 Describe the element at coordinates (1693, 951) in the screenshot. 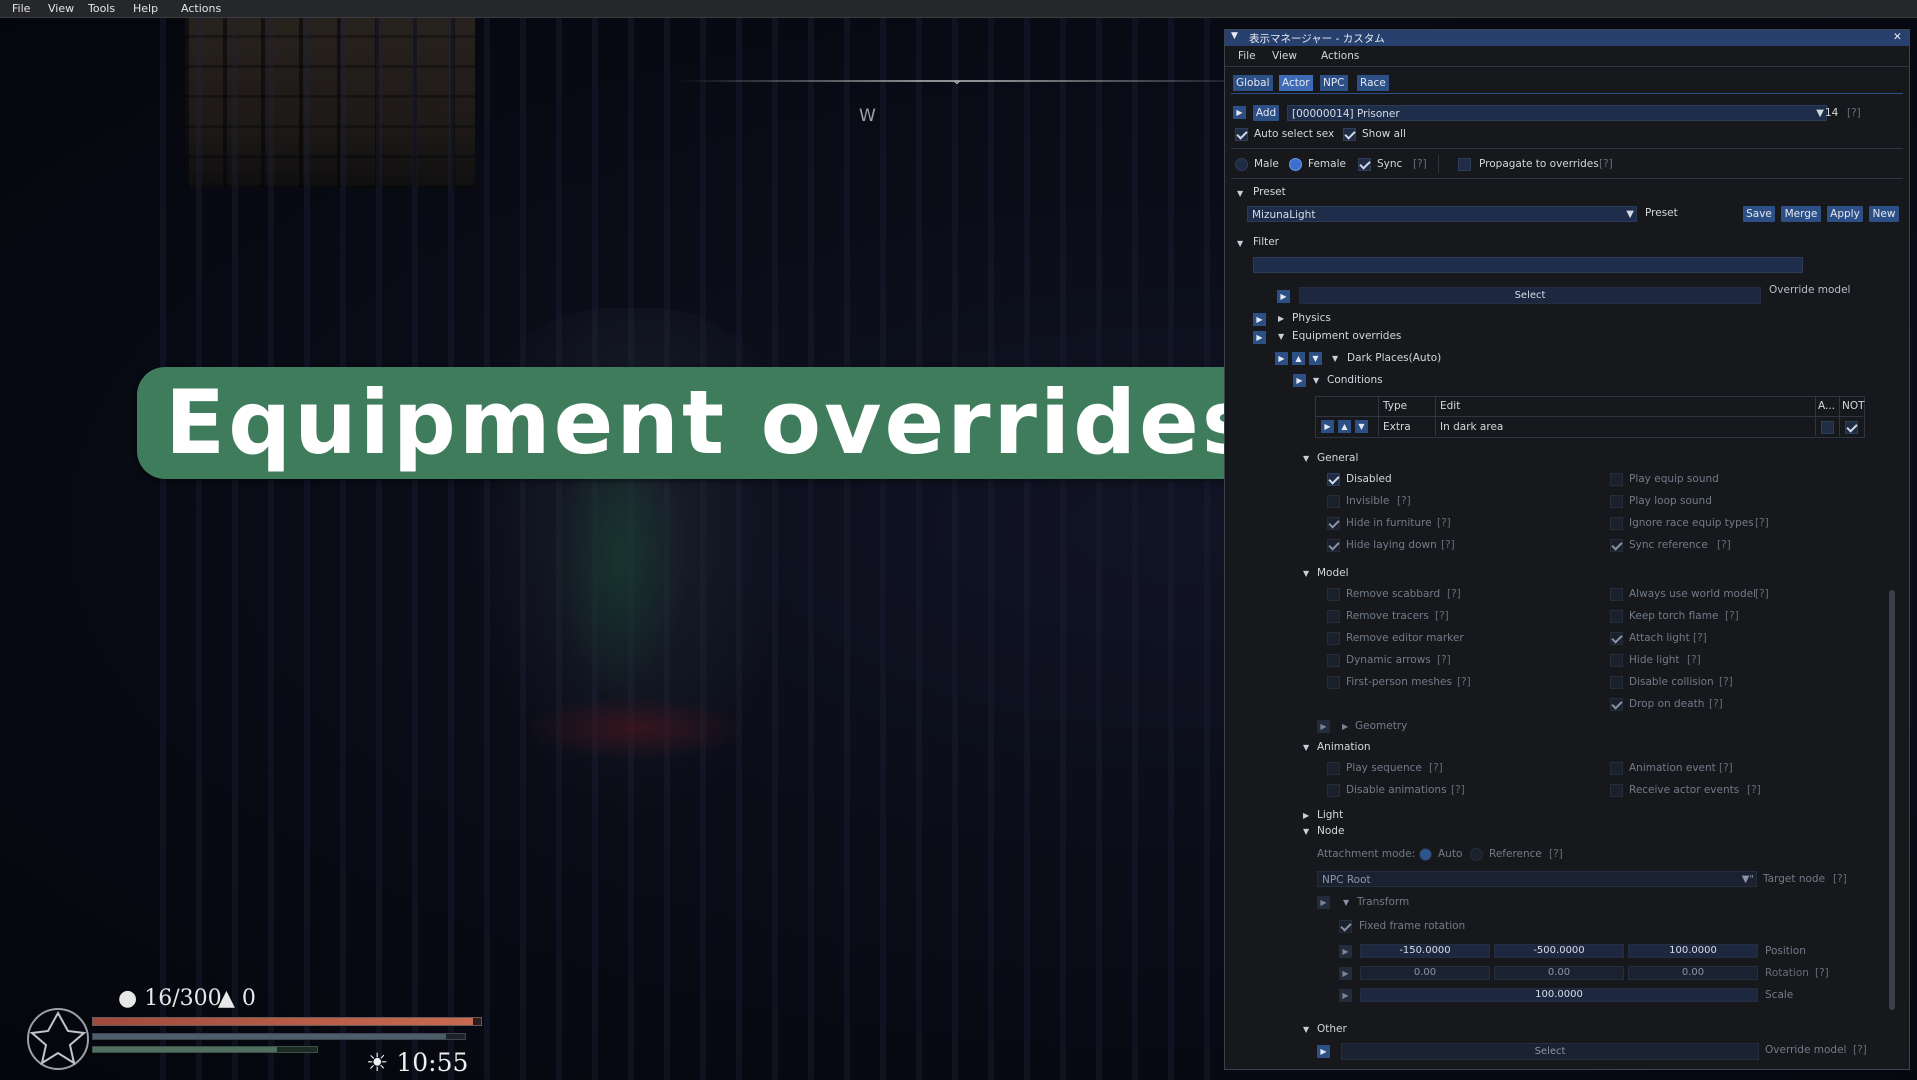

I see `position-z-field: 100.0000` at that location.